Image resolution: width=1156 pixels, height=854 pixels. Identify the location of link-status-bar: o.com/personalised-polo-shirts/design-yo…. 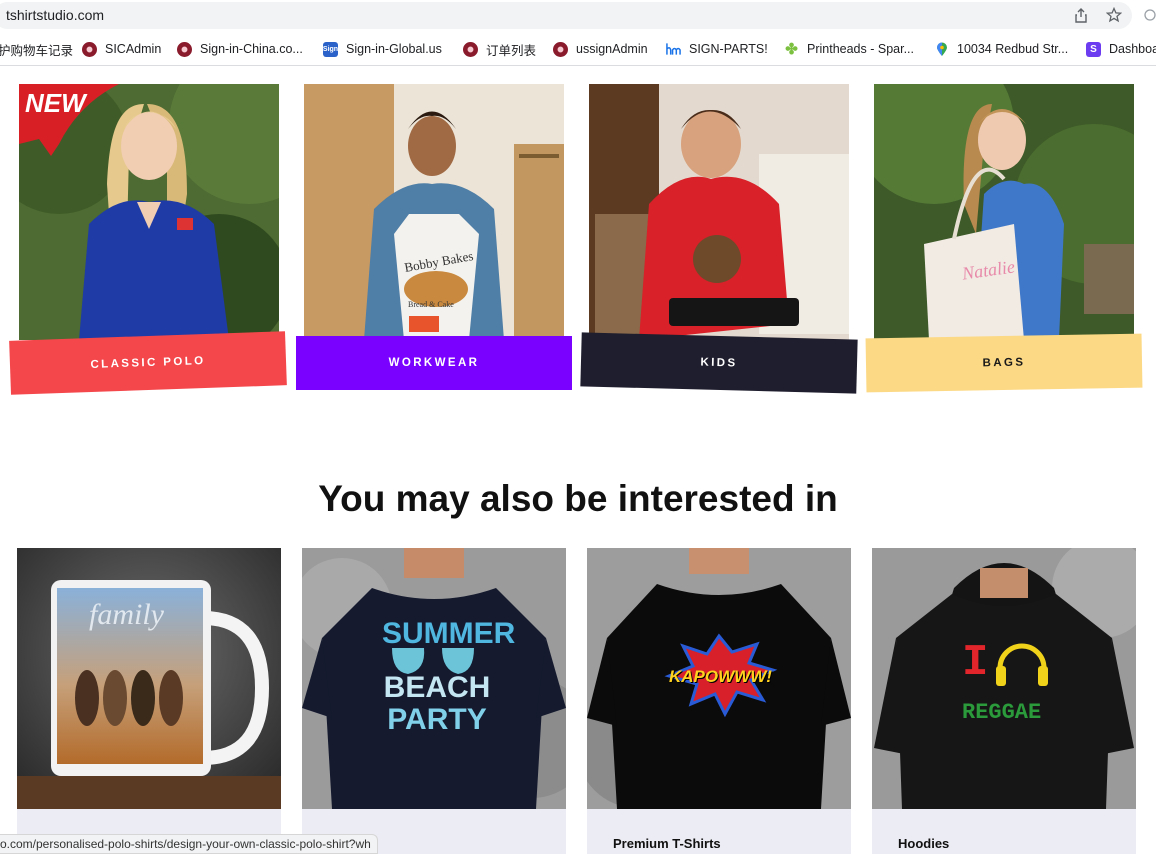
(189, 844).